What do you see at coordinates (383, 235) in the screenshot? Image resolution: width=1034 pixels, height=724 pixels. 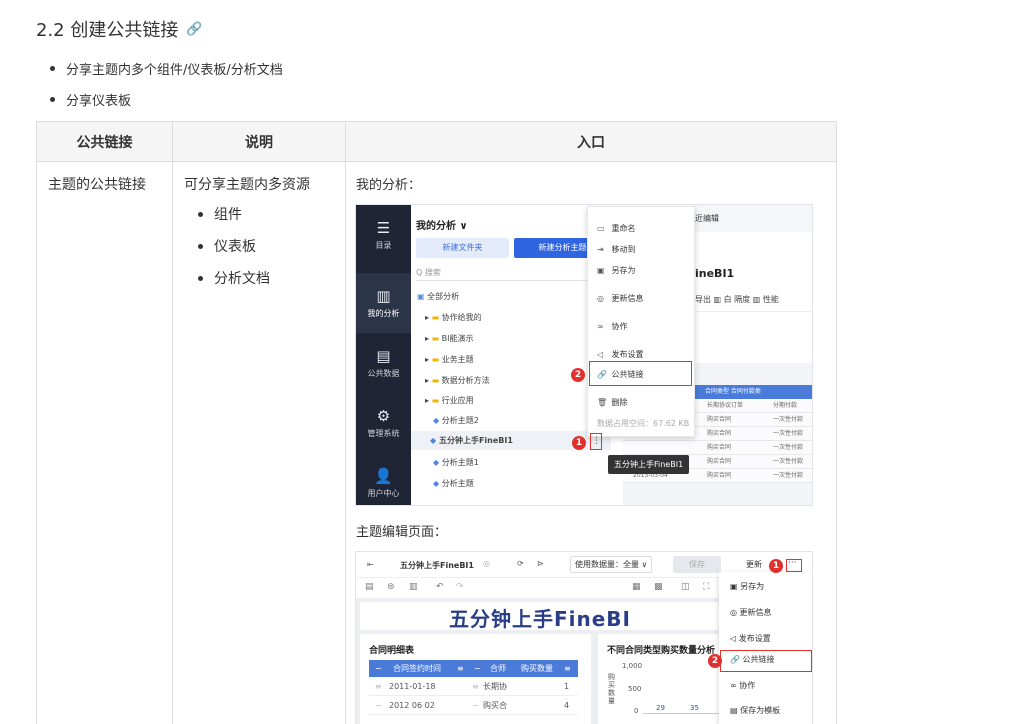 I see `nav-item-catalog: ☰ 目录` at bounding box center [383, 235].